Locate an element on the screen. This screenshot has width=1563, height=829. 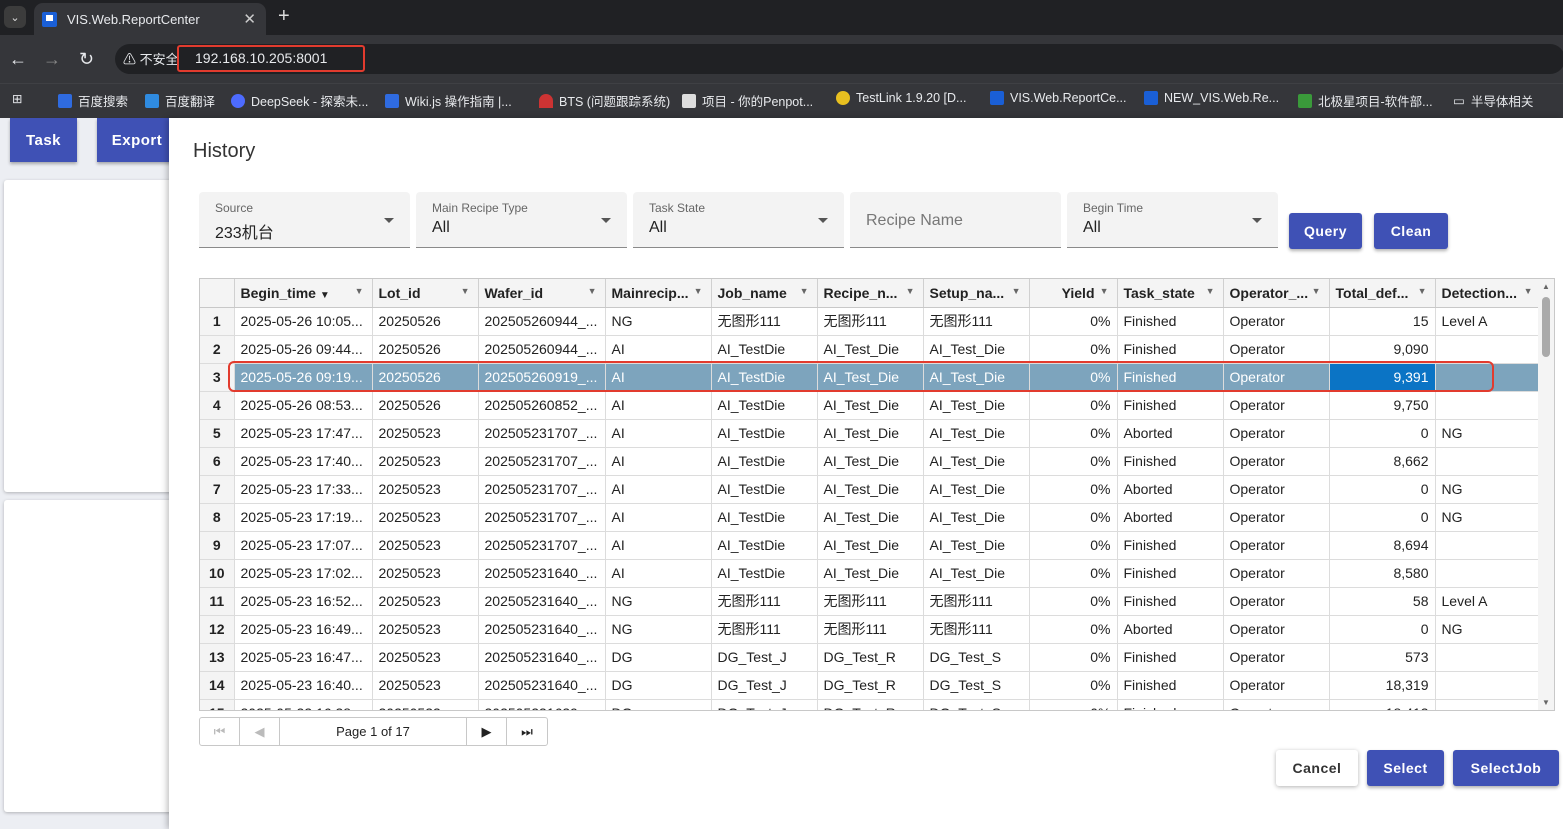
export-button: Export is located at coordinates (137, 140).